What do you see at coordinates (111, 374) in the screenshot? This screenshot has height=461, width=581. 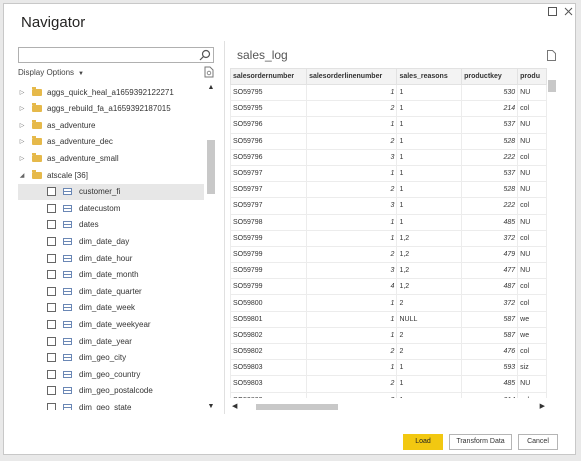 I see `tree-table-item: dim_geo_country` at bounding box center [111, 374].